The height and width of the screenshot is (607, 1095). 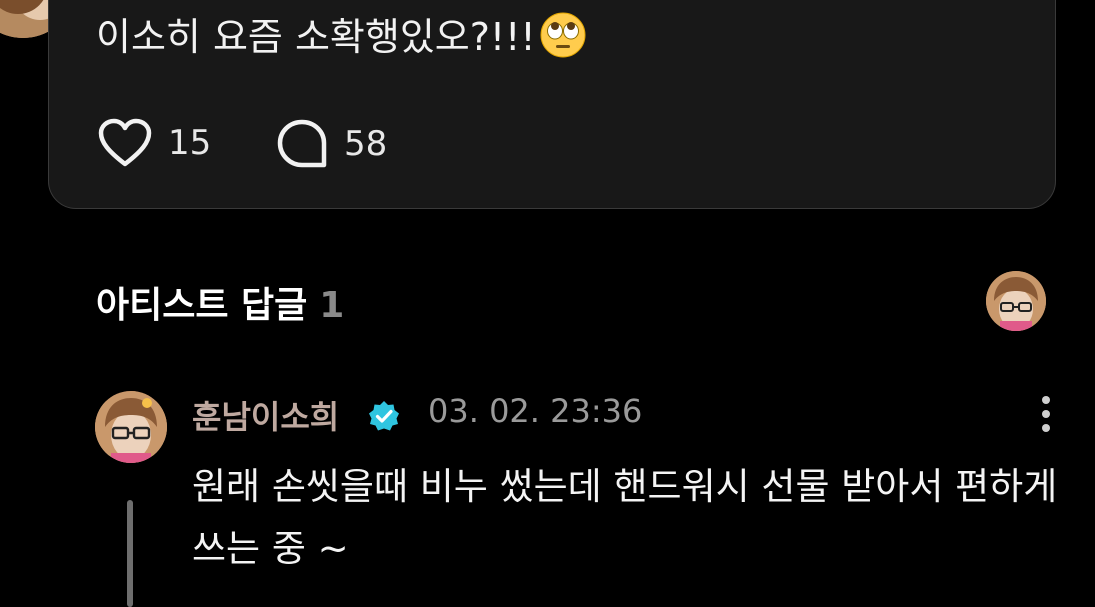 What do you see at coordinates (563, 35) in the screenshot?
I see `face-with-rolling-eyes-icon` at bounding box center [563, 35].